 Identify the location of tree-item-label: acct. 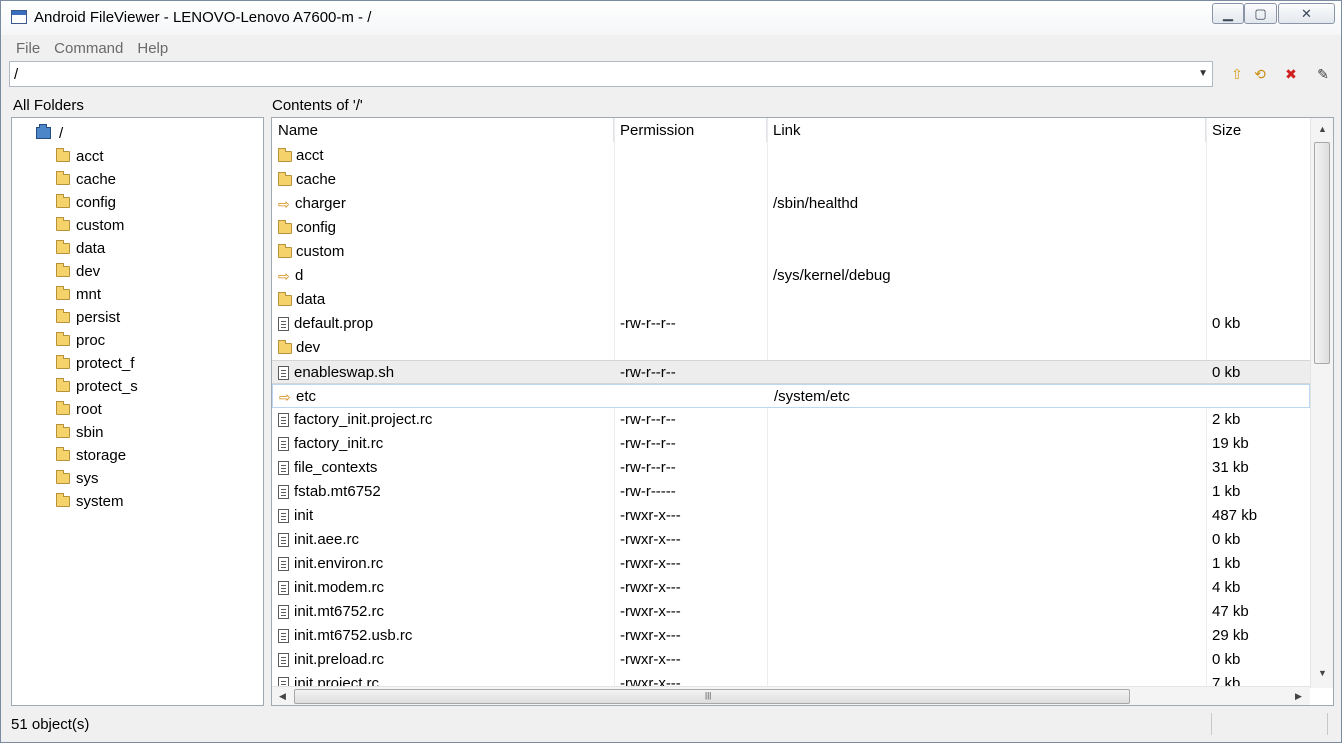
(90, 156).